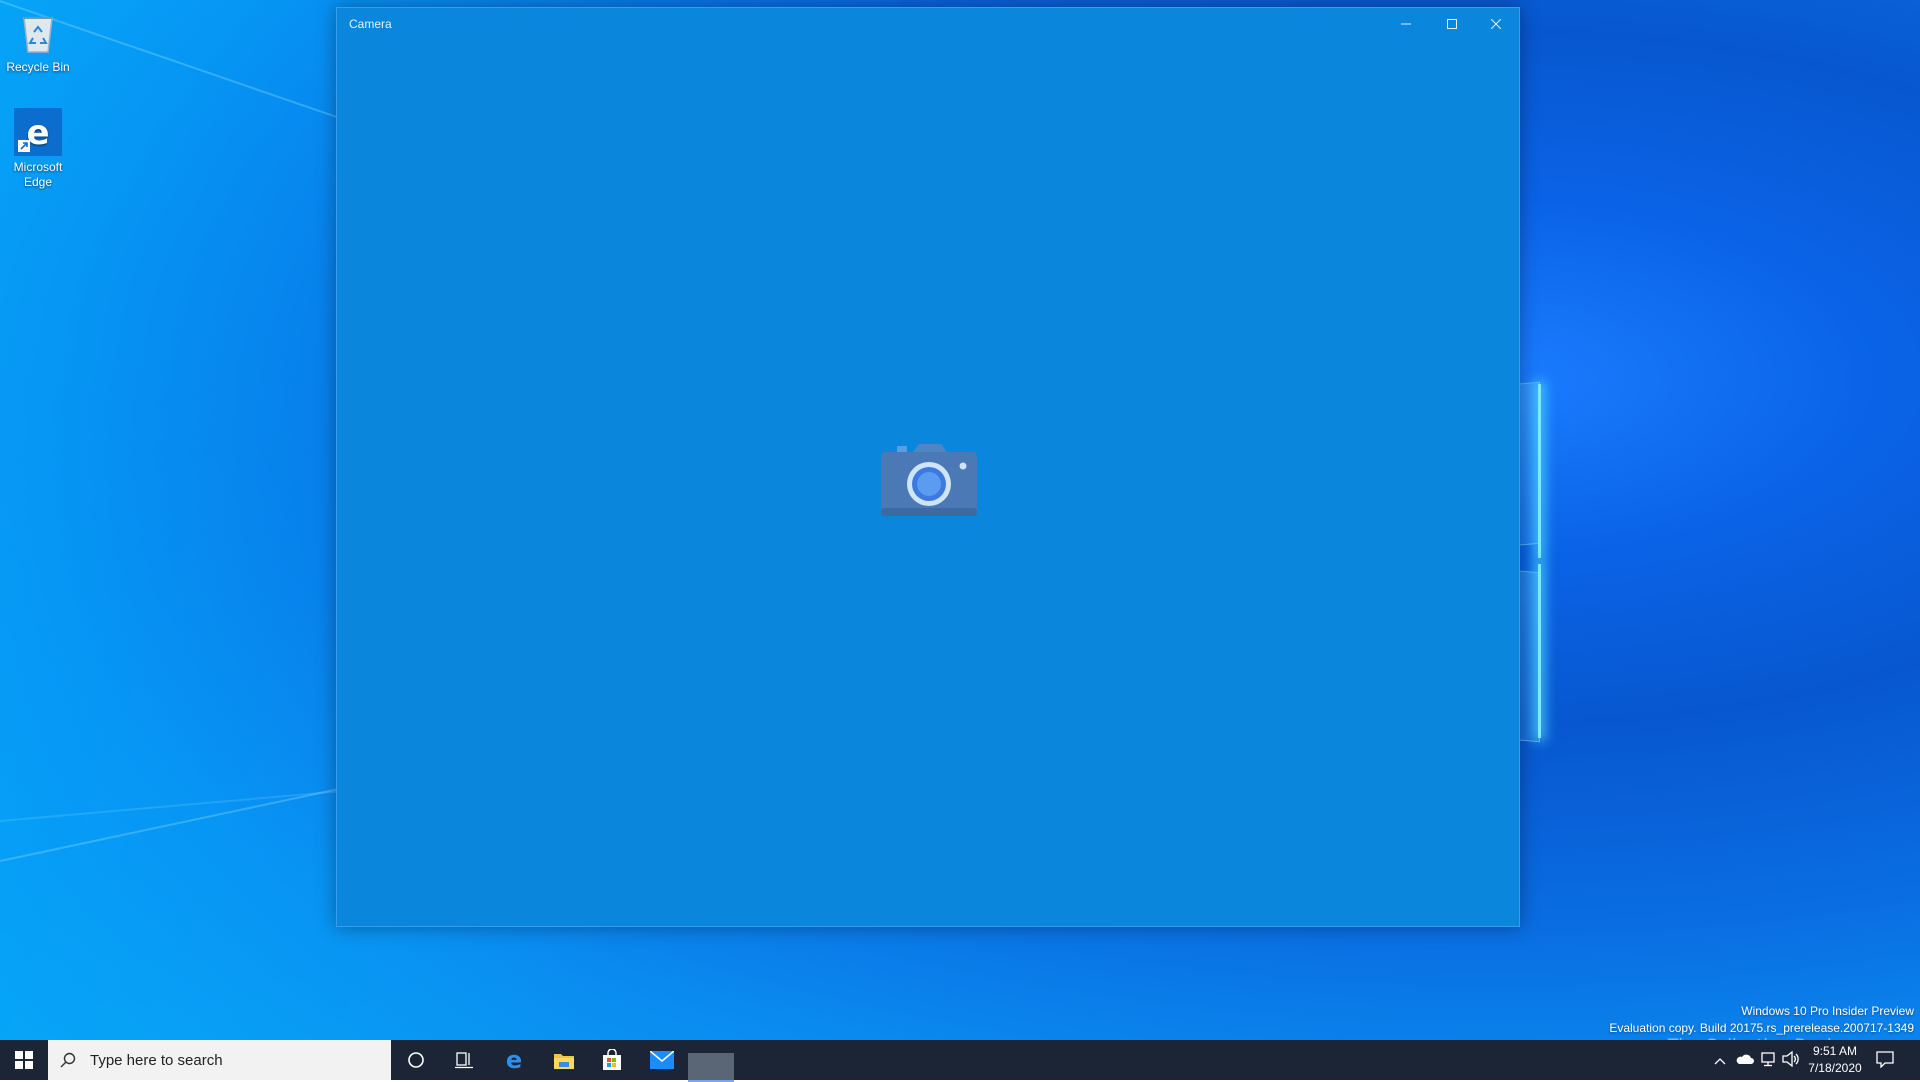 The height and width of the screenshot is (1082, 1920). I want to click on taskbar-edge-button: e, so click(514, 1060).